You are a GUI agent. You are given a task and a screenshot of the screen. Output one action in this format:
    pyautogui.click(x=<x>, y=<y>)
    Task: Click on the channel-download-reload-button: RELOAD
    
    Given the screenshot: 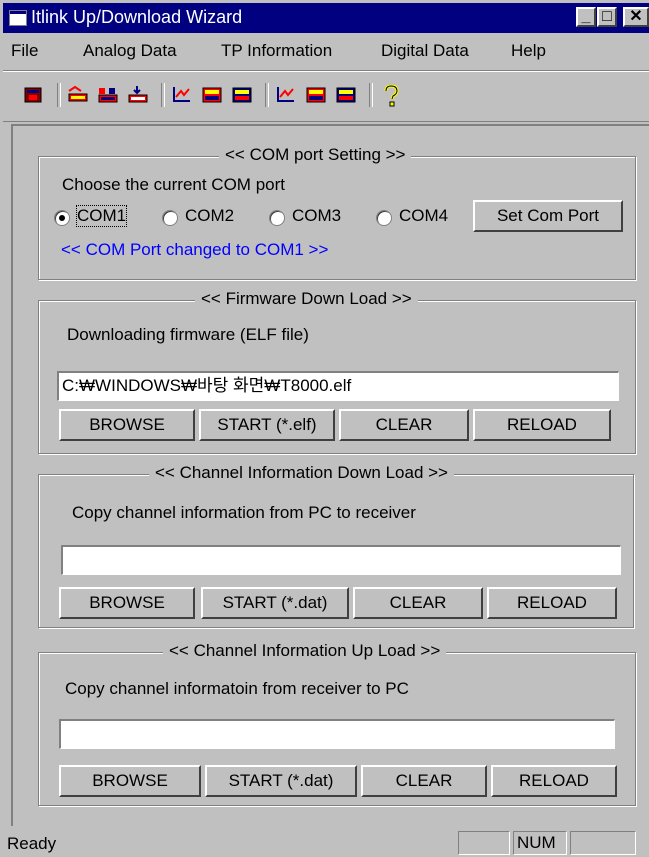 What is the action you would take?
    pyautogui.click(x=552, y=603)
    